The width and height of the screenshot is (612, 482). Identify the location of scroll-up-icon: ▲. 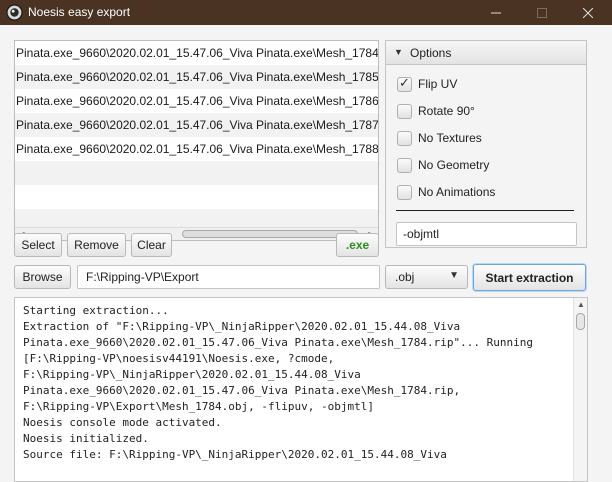
(581, 304).